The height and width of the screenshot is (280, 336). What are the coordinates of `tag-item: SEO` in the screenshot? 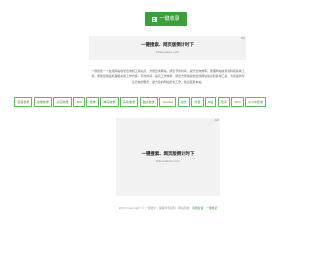 It's located at (237, 102).